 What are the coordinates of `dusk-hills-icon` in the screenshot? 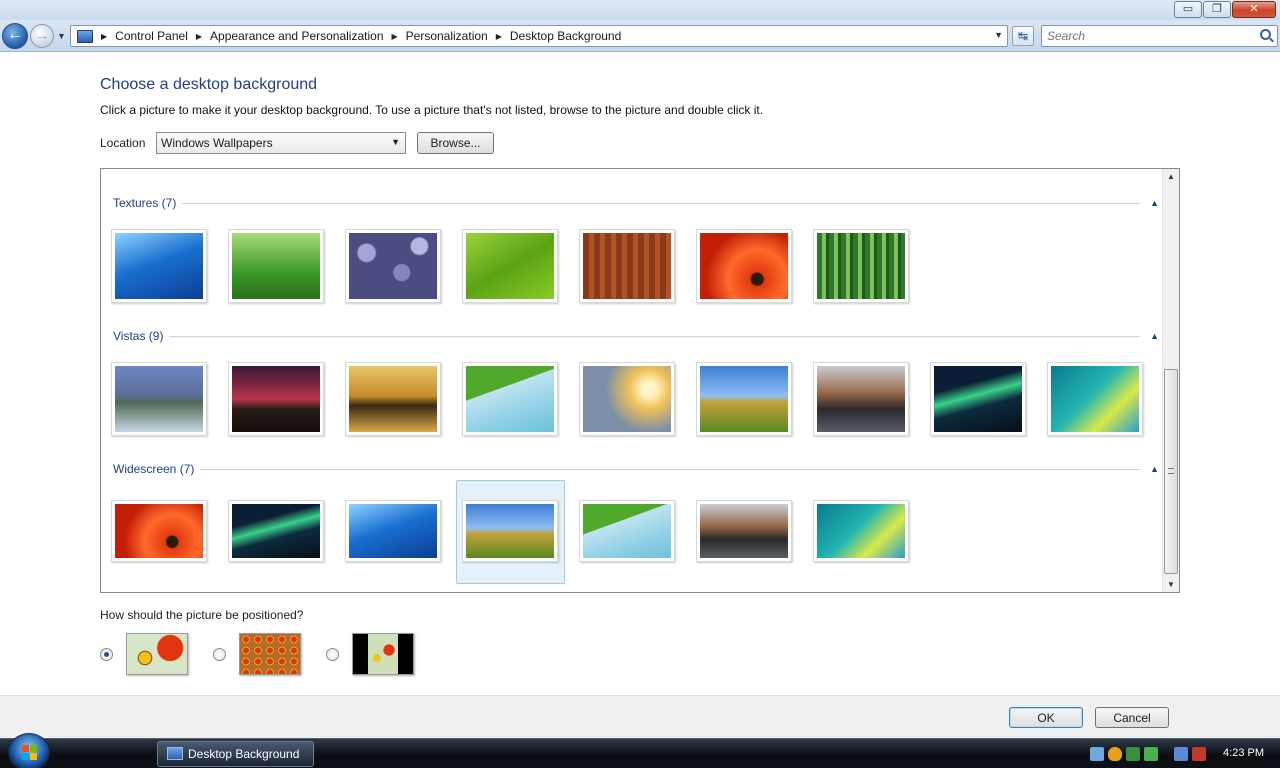 It's located at (276, 399).